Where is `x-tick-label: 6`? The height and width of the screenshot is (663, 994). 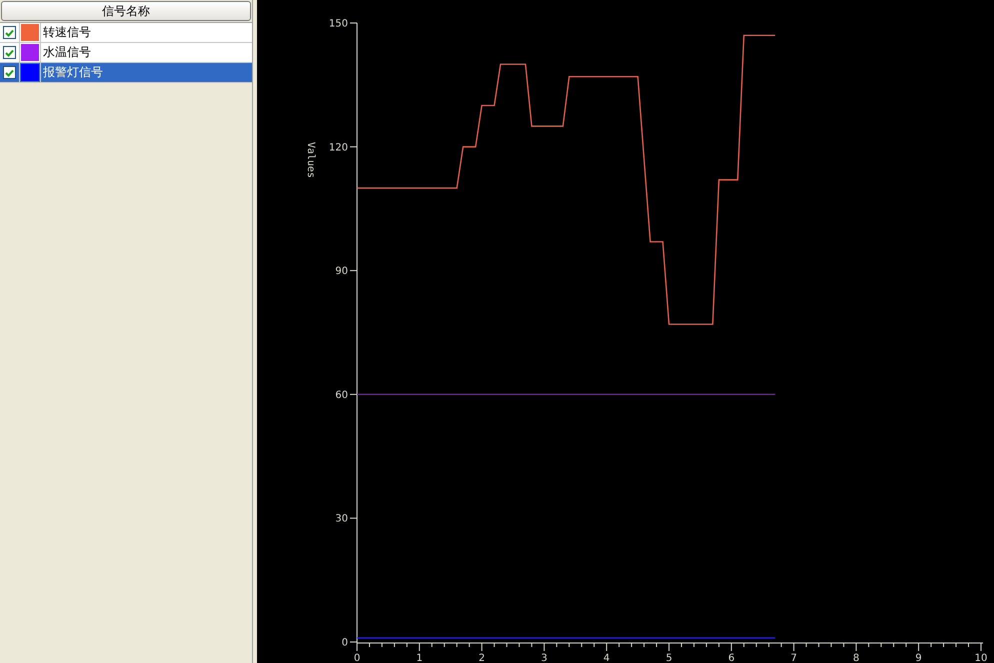
x-tick-label: 6 is located at coordinates (731, 658).